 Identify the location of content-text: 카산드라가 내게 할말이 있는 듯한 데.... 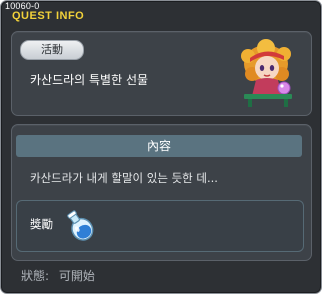
(124, 178).